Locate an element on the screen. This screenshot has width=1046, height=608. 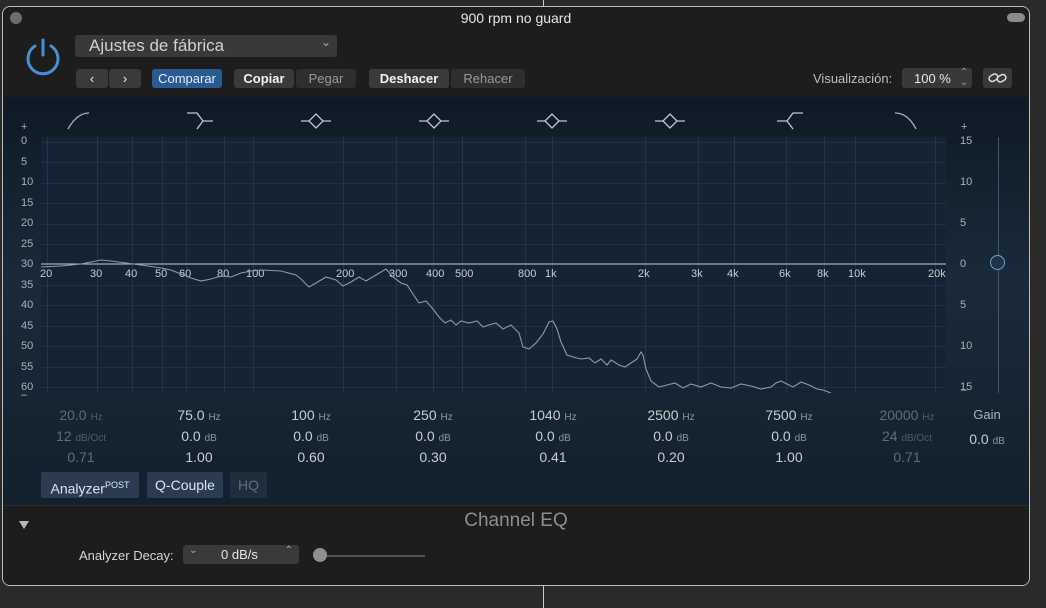
band-frequency: 20000 Hz is located at coordinates (907, 415).